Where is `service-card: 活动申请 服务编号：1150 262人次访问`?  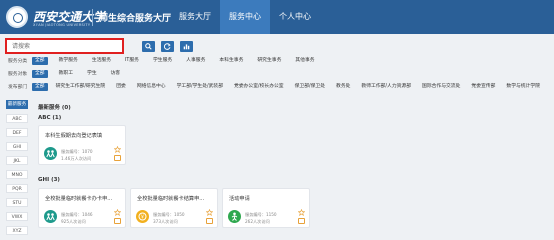
service-card: 活动申请 服务编号：1150 262人次访问 is located at coordinates (266, 208).